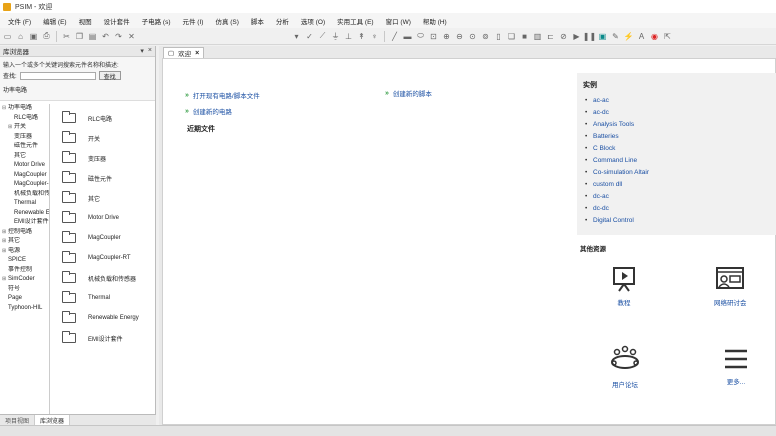 This screenshot has height=436, width=776. What do you see at coordinates (24, 280) in the screenshot?
I see `tree-item: ⊞ SimCoder` at bounding box center [24, 280].